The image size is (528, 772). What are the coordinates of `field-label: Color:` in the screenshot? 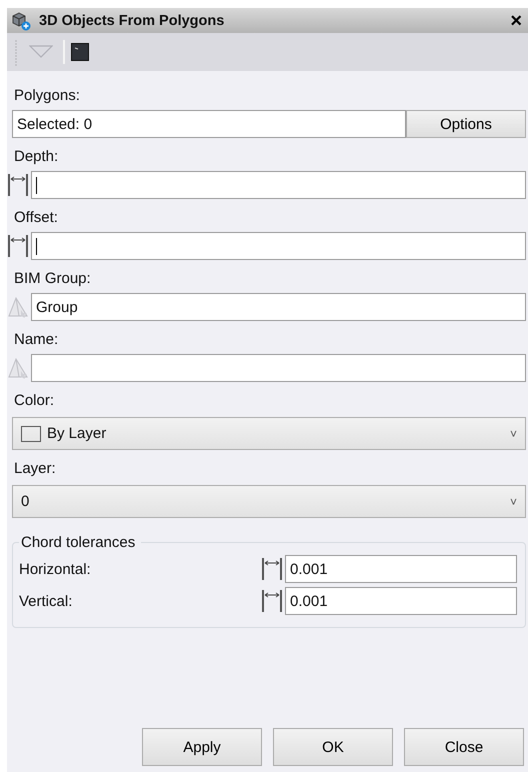 It's located at (35, 400).